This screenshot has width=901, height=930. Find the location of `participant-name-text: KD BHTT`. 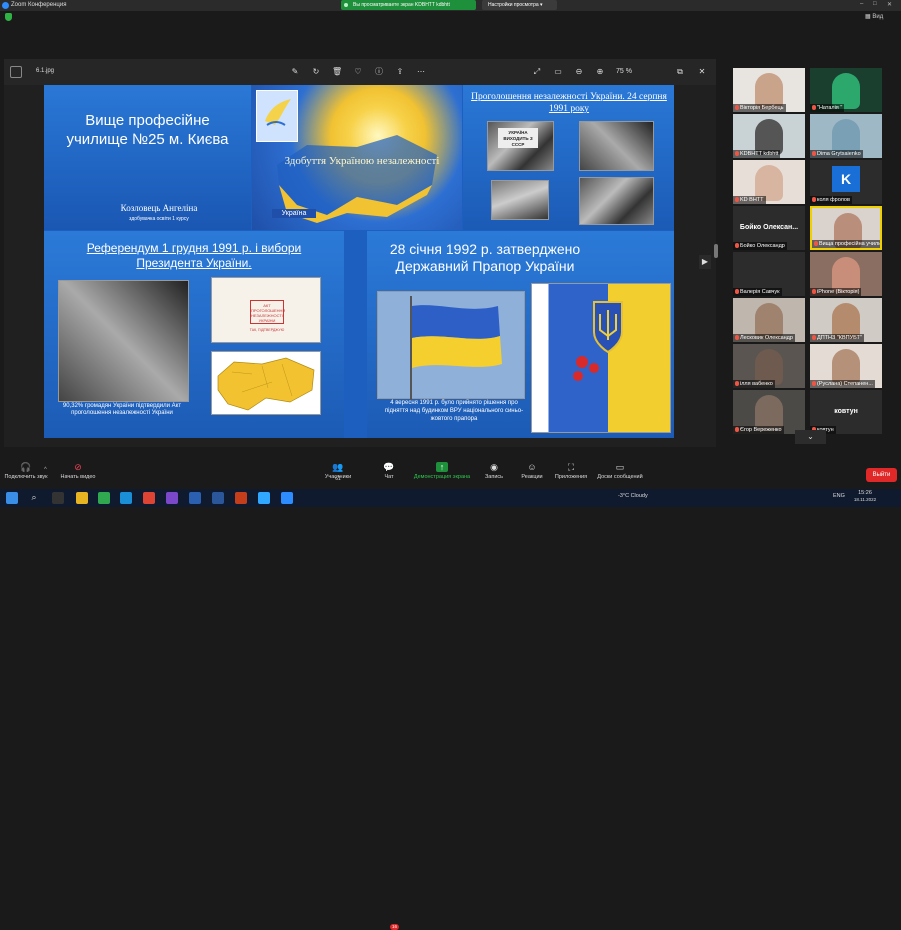

participant-name-text: KD BHTT is located at coordinates (752, 200).